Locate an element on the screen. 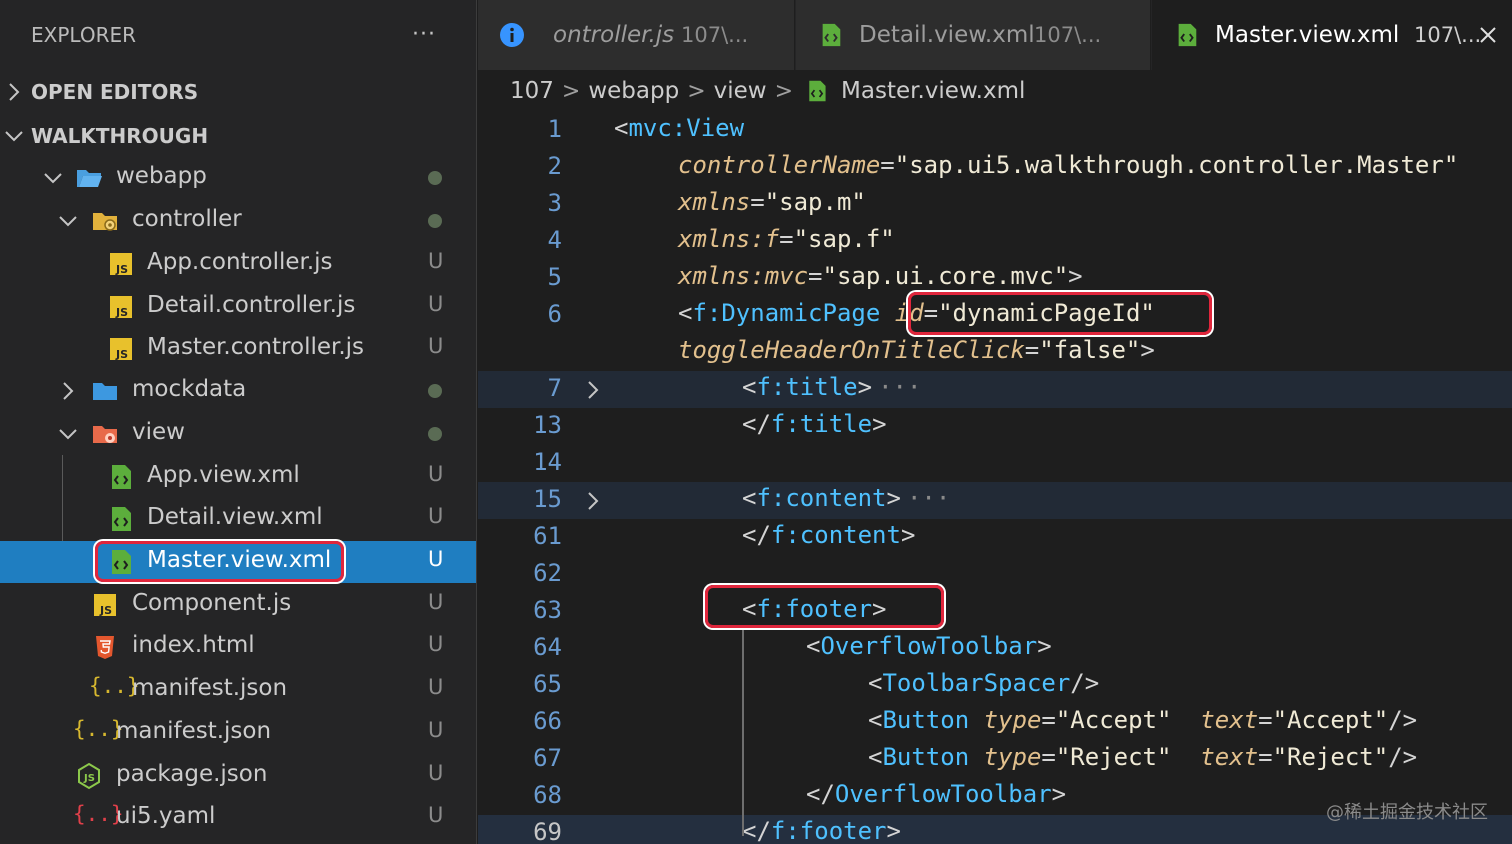  code-line: 3 xmlns="sap.m" is located at coordinates (995, 204).